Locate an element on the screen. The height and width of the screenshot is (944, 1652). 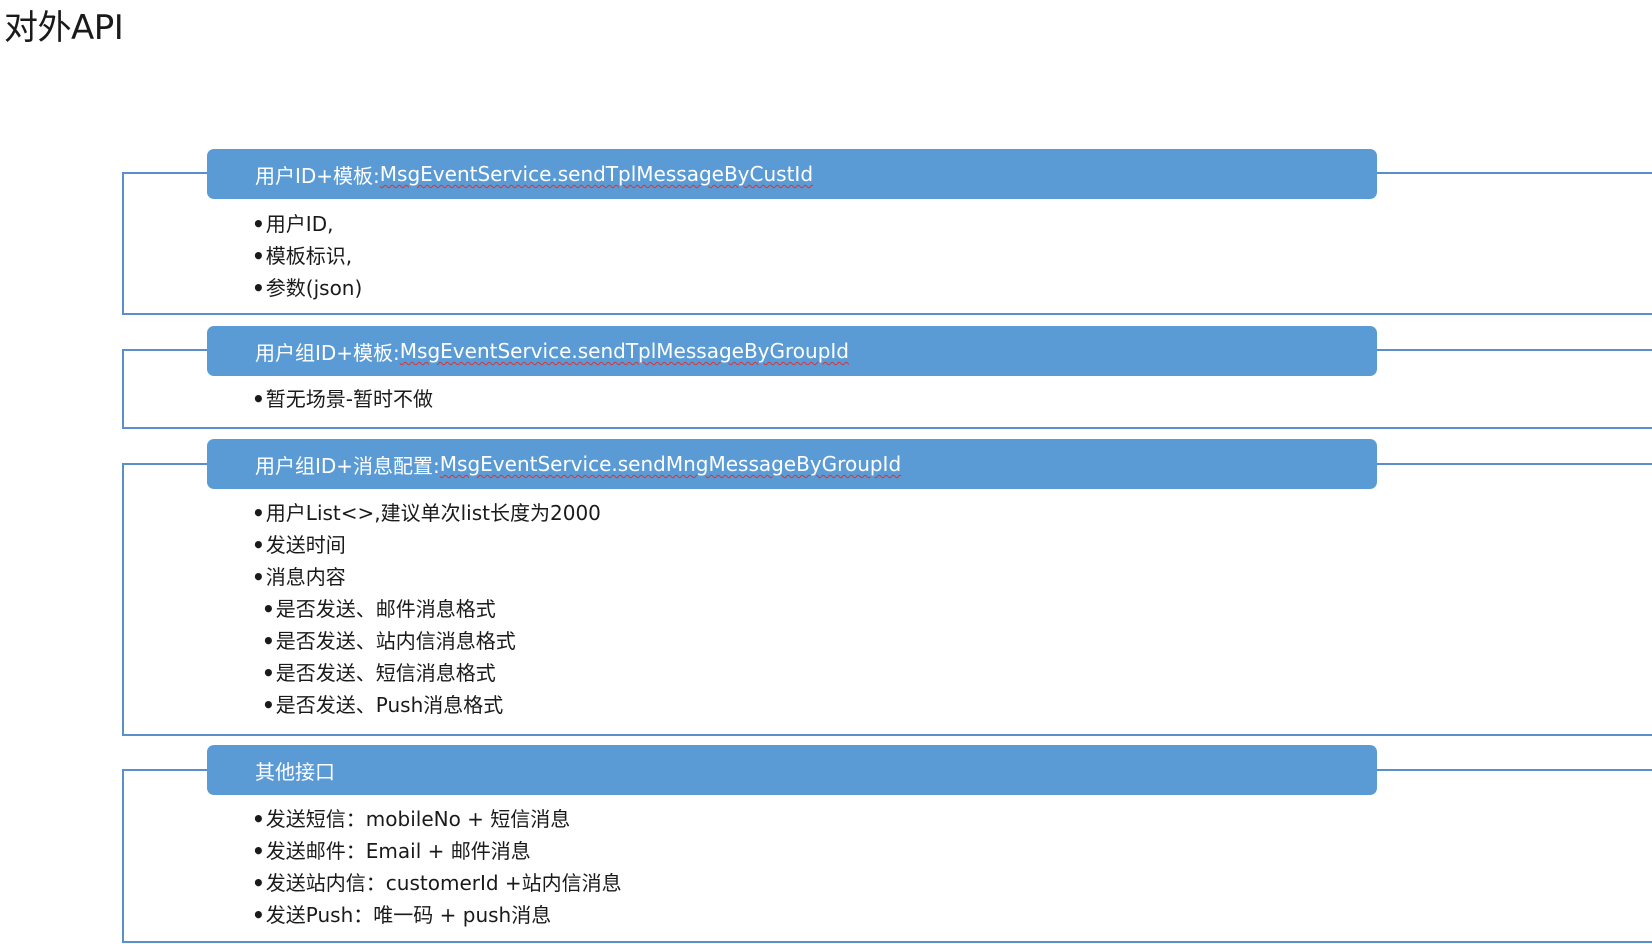
list-item-text: 用户List<>,建议单次list长度为2000 is located at coordinates (433, 513).